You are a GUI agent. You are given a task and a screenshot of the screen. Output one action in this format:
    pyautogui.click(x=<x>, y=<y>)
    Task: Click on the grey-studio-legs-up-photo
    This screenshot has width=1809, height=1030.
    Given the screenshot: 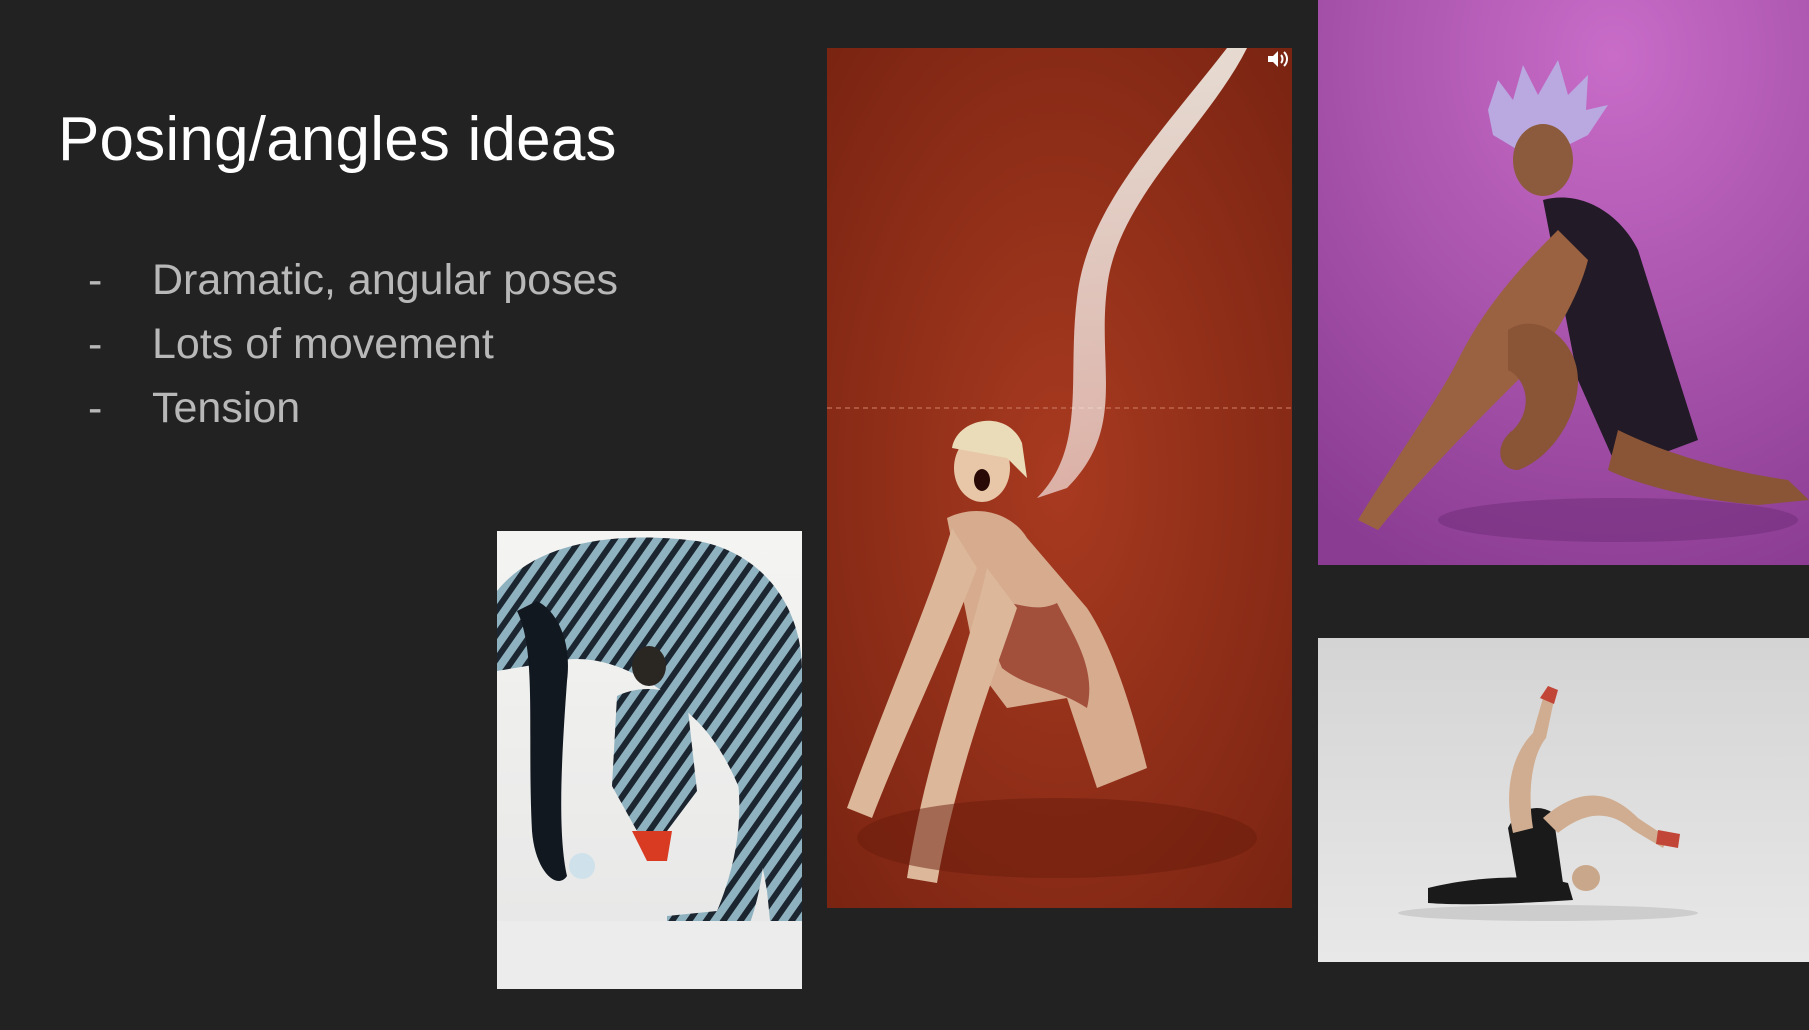 What is the action you would take?
    pyautogui.click(x=1563, y=800)
    